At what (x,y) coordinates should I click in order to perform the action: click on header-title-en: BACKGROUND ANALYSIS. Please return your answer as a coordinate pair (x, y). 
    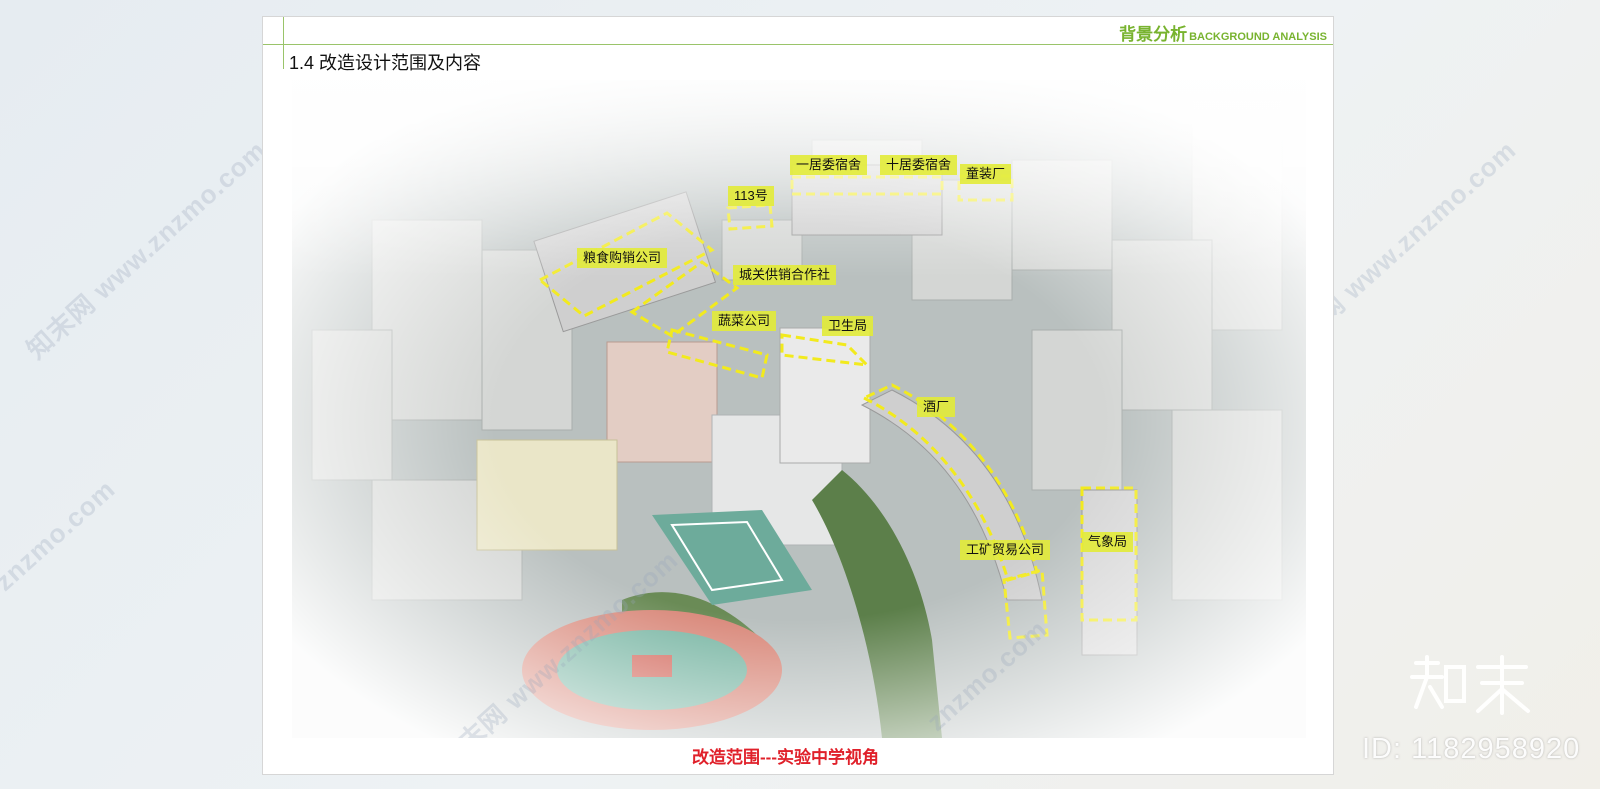
    Looking at the image, I should click on (1258, 37).